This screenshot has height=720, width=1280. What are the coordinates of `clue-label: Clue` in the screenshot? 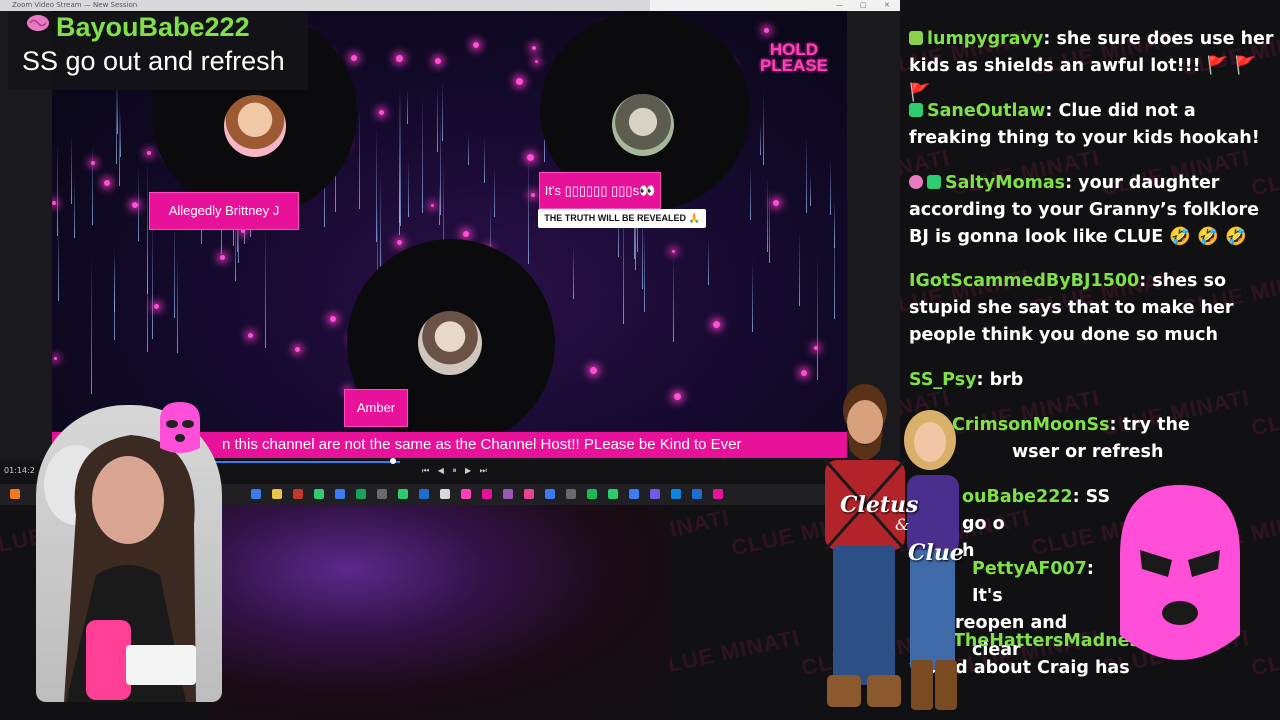 It's located at (936, 553).